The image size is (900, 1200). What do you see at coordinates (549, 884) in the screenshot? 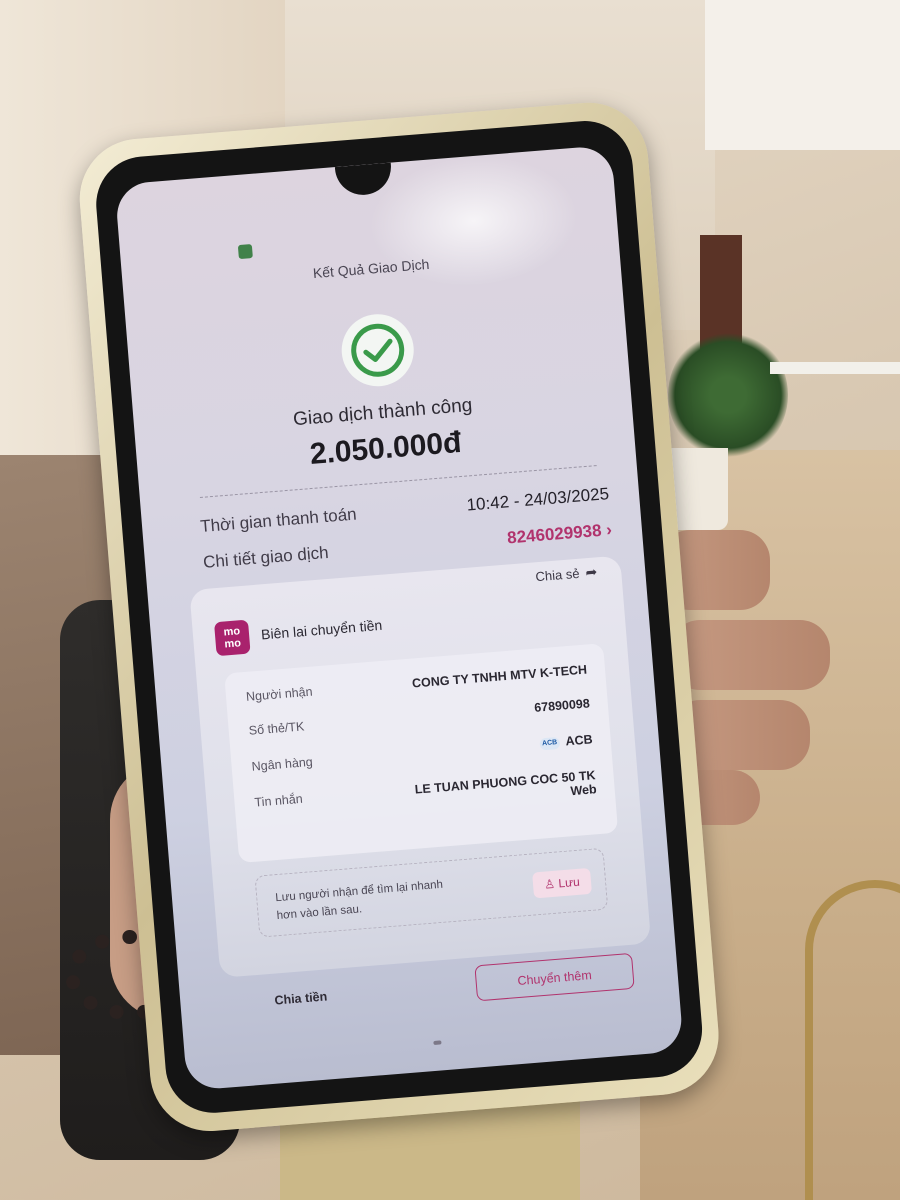
I see `person-add-icon: ♙` at bounding box center [549, 884].